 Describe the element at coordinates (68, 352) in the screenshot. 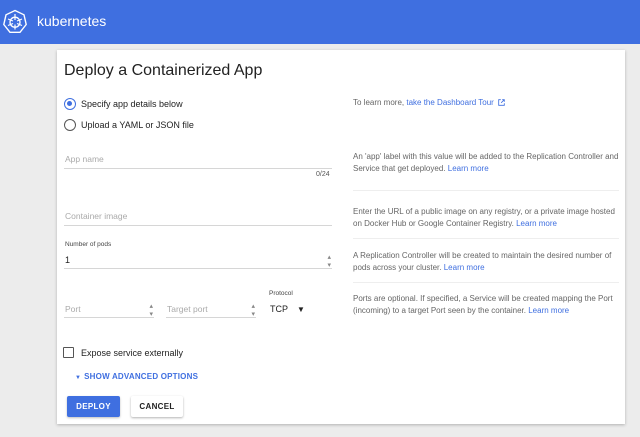

I see `expose-checkbox` at that location.